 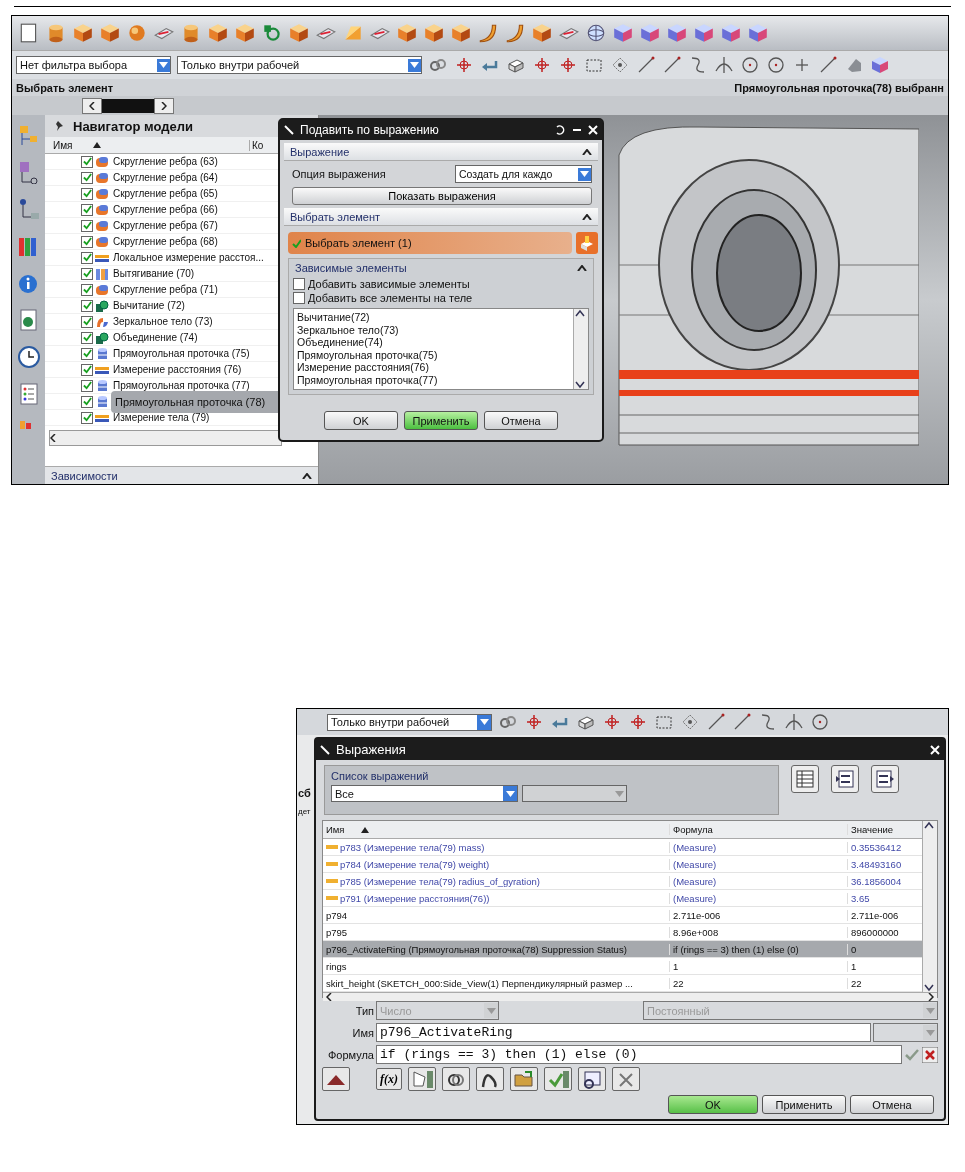 What do you see at coordinates (713, 1104) in the screenshot?
I see `dialog-button: OK` at bounding box center [713, 1104].